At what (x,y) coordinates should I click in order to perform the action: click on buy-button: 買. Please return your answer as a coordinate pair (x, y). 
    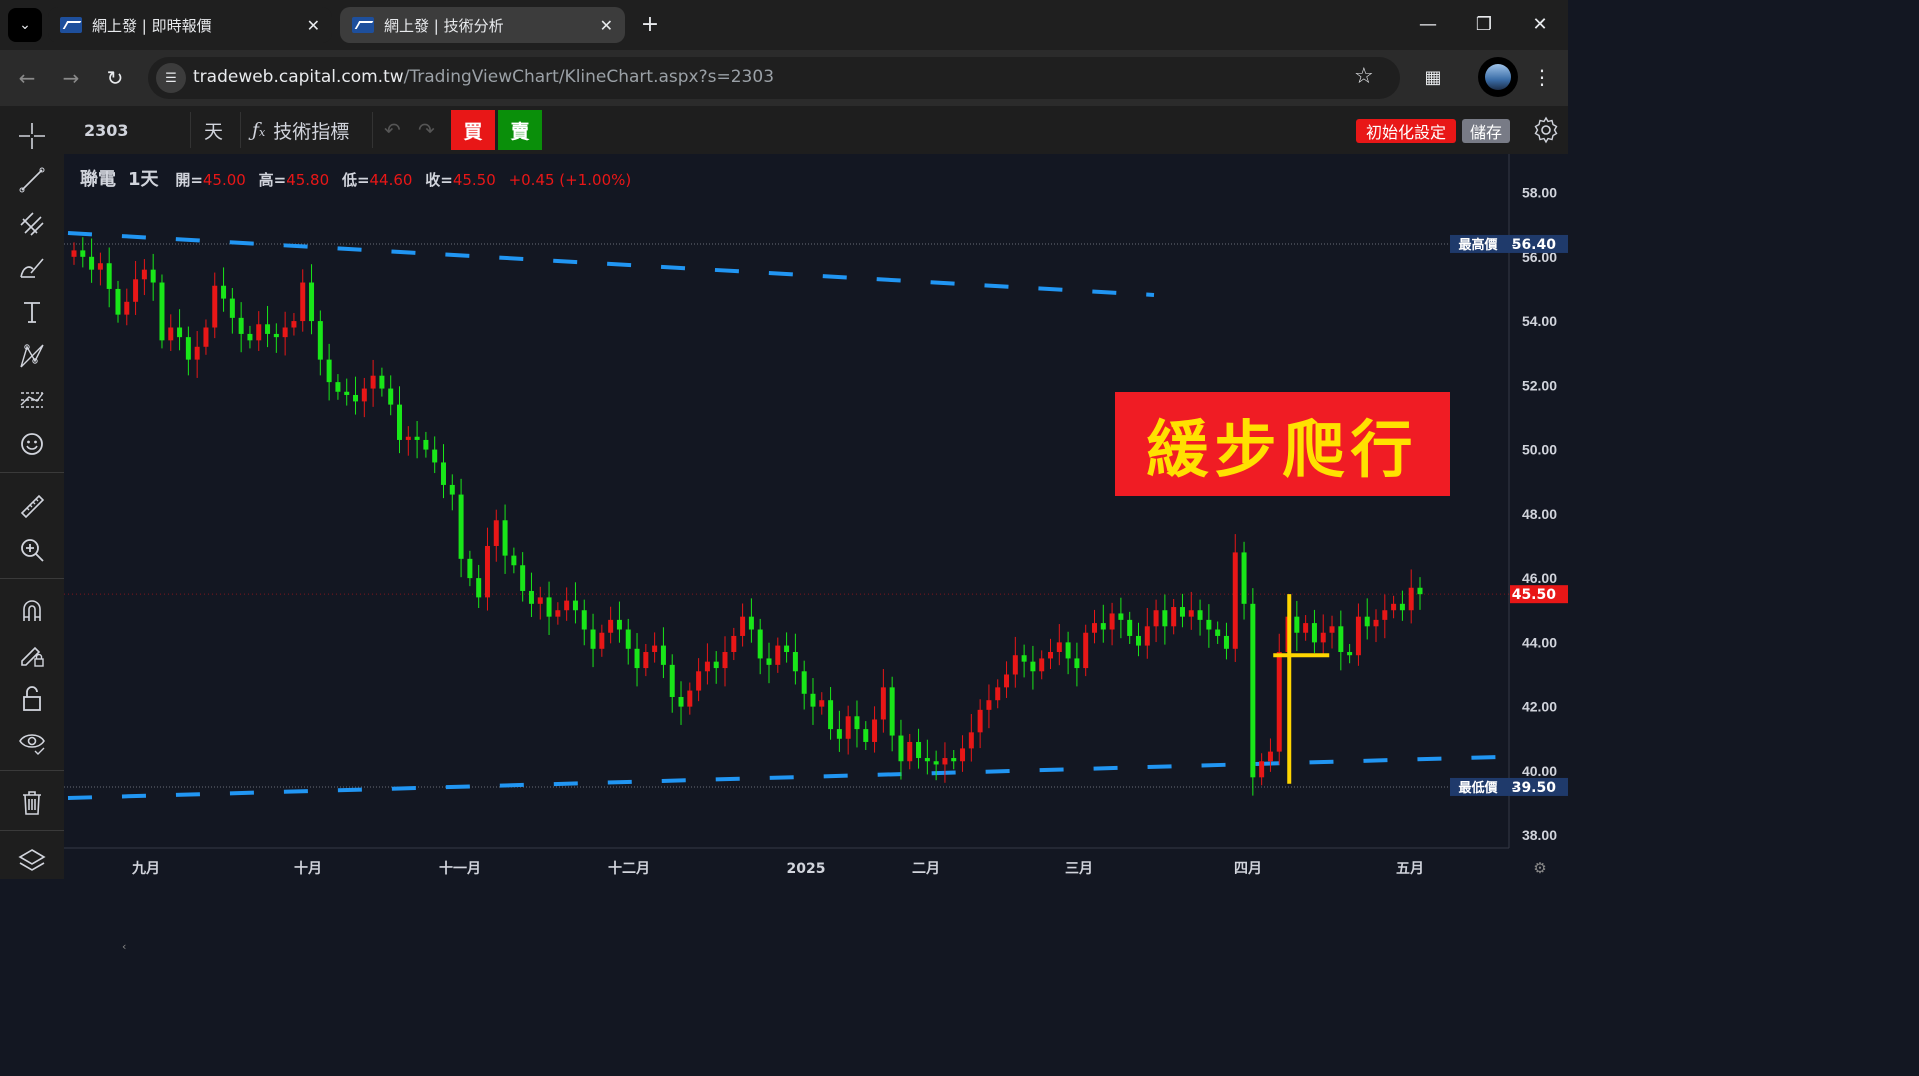
    Looking at the image, I should click on (473, 130).